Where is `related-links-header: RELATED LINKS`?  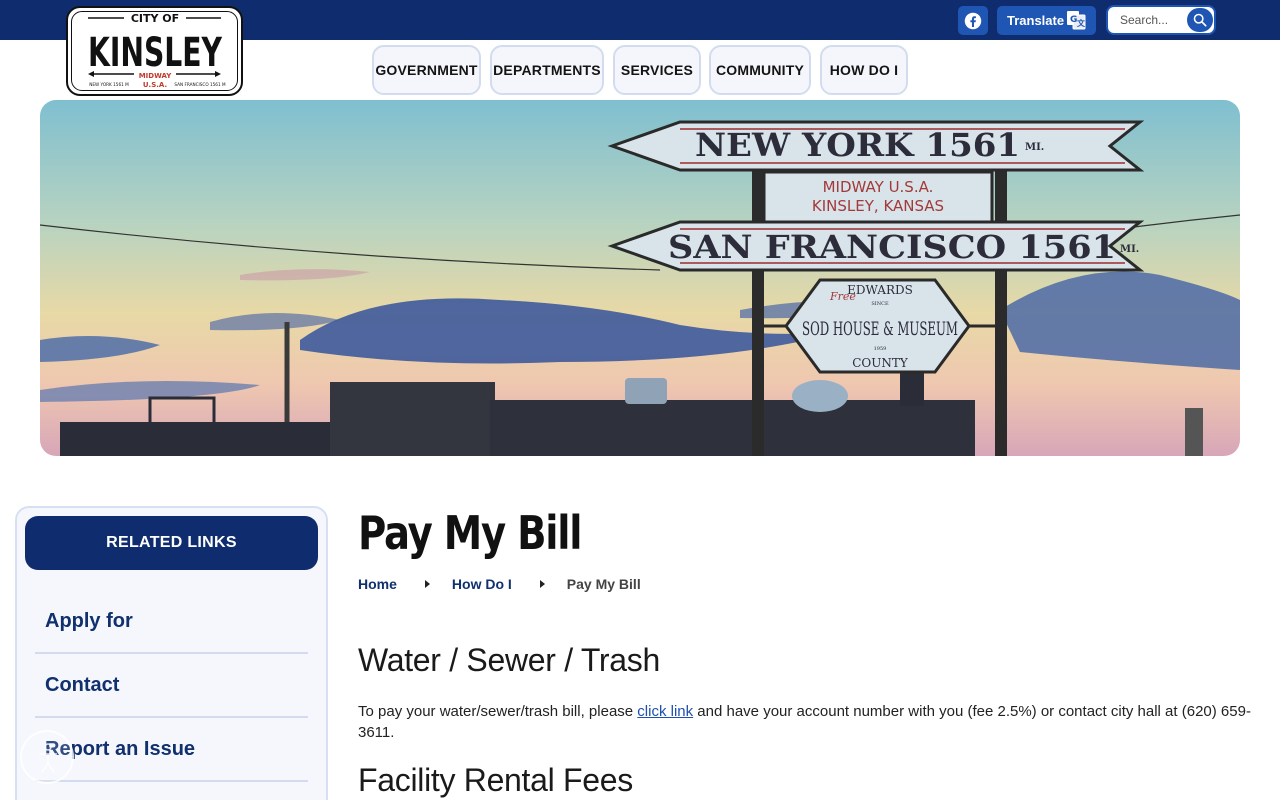 related-links-header: RELATED LINKS is located at coordinates (171, 543).